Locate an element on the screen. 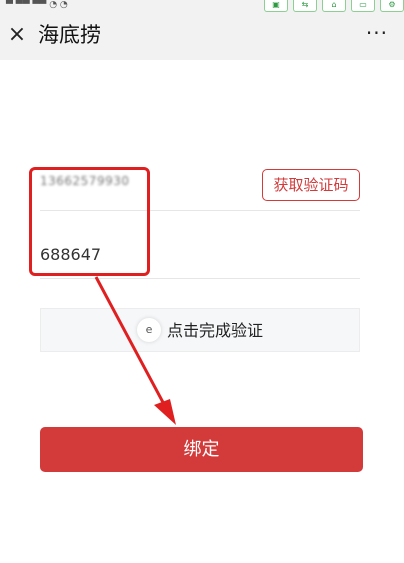 Image resolution: width=404 pixels, height=563 pixels. toolbar-icon-2: ⇆ is located at coordinates (305, 6).